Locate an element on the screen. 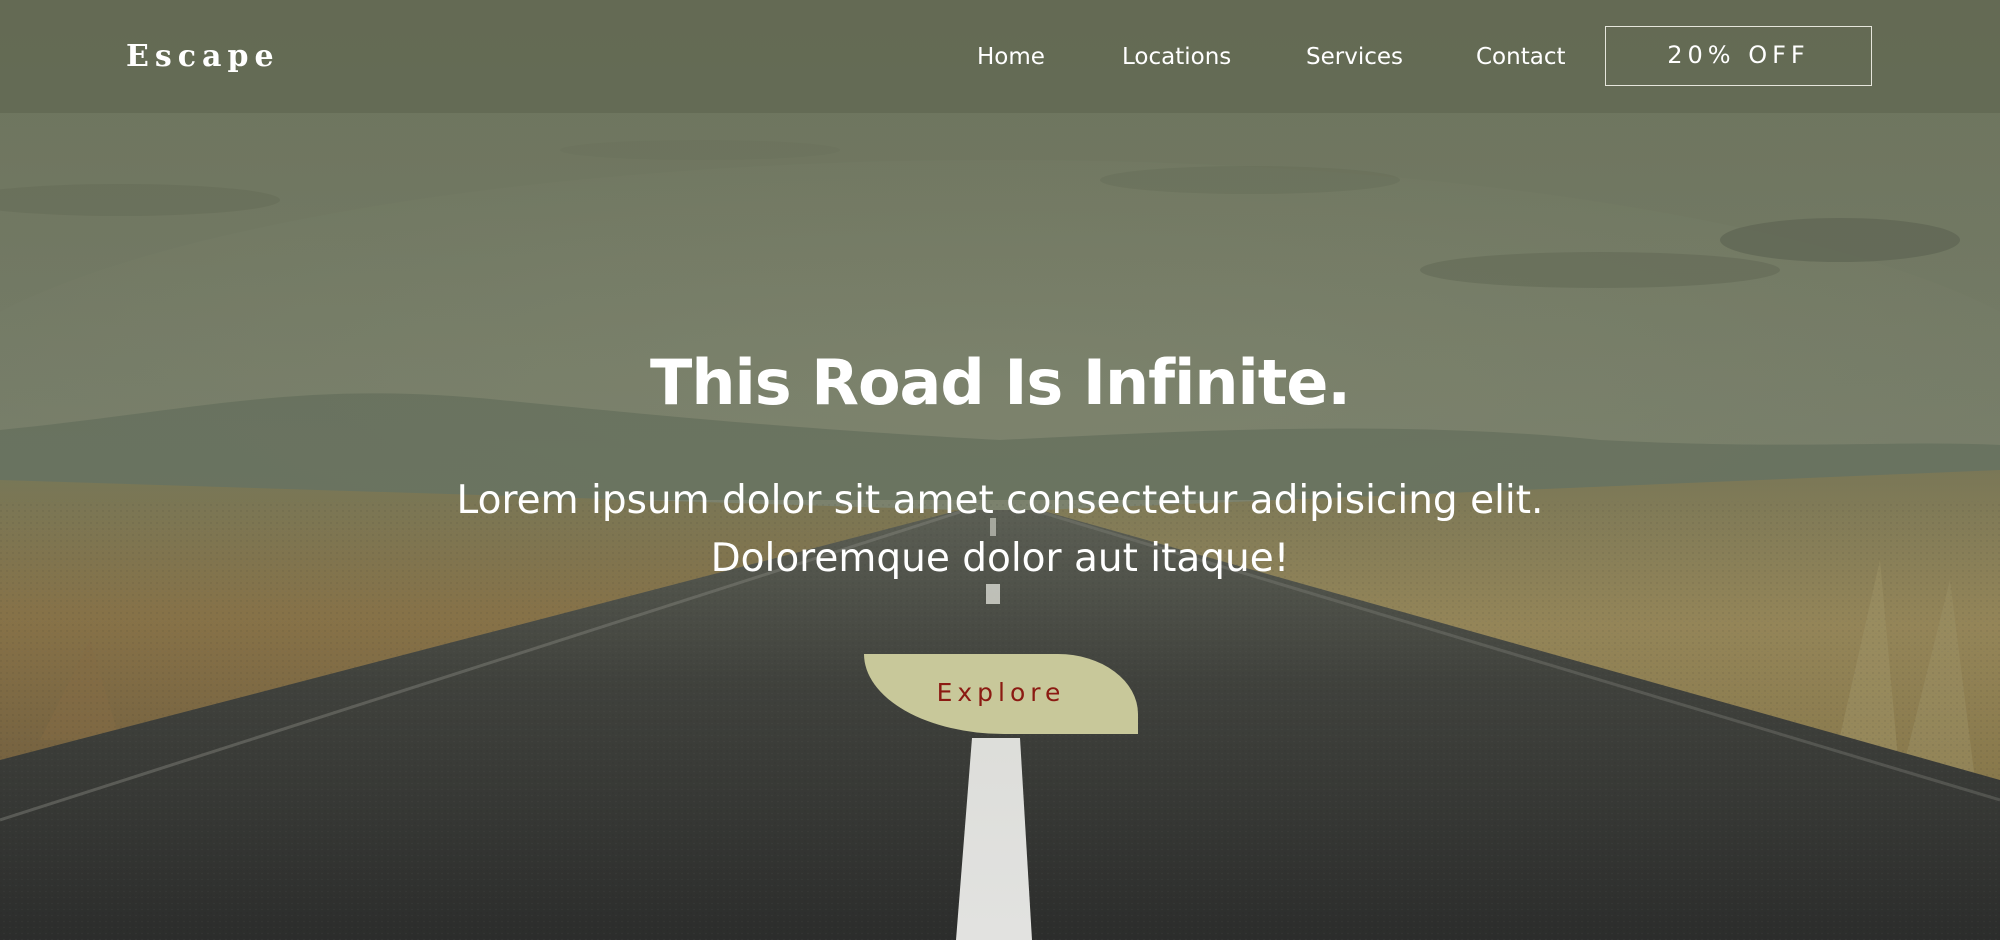 The height and width of the screenshot is (940, 2000). hero-description-line-2: Doloremque dolor aut itaque! is located at coordinates (1000, 558).